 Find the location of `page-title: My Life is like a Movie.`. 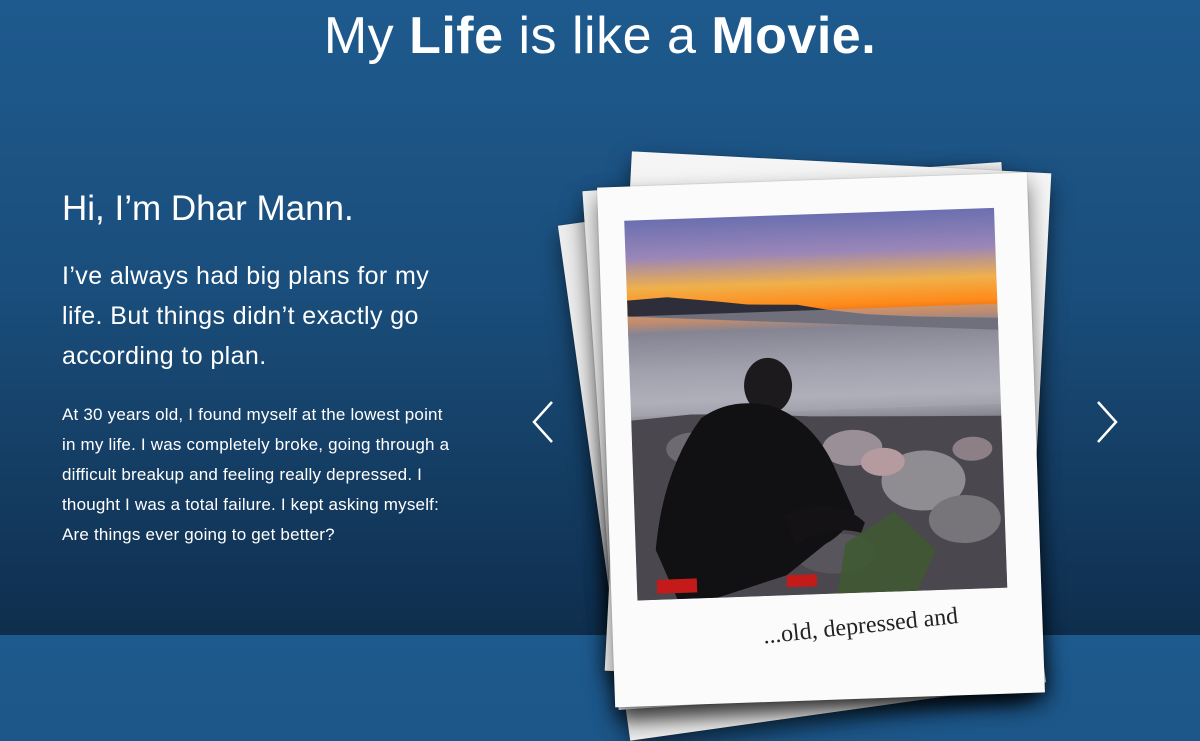

page-title: My Life is like a Movie. is located at coordinates (600, 36).